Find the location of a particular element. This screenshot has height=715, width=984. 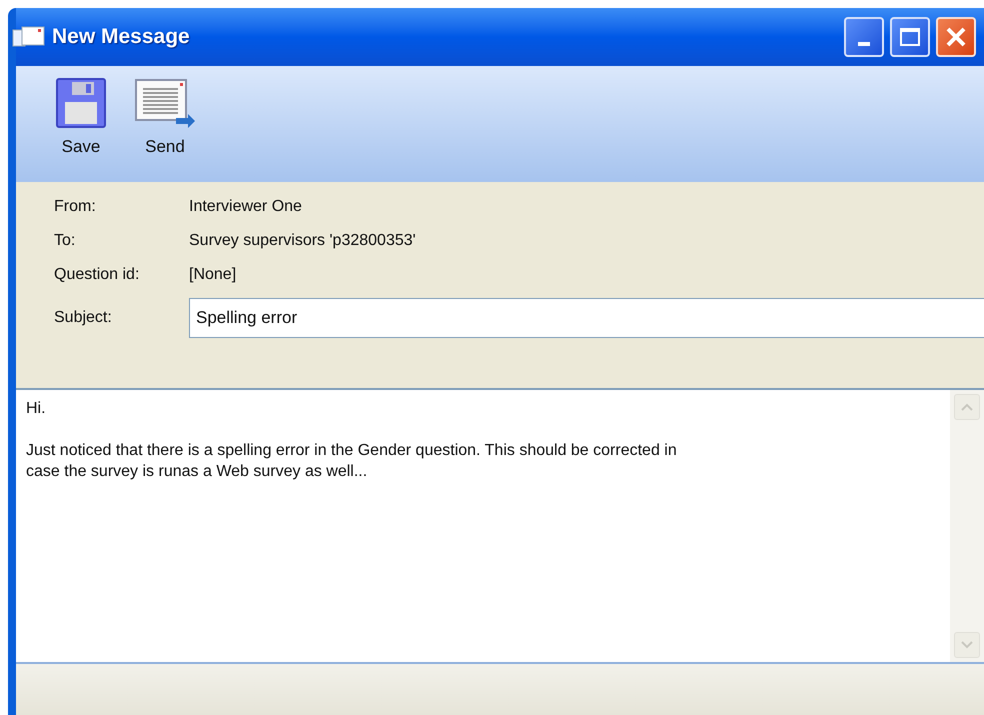

field-label: Question id: is located at coordinates (97, 275).